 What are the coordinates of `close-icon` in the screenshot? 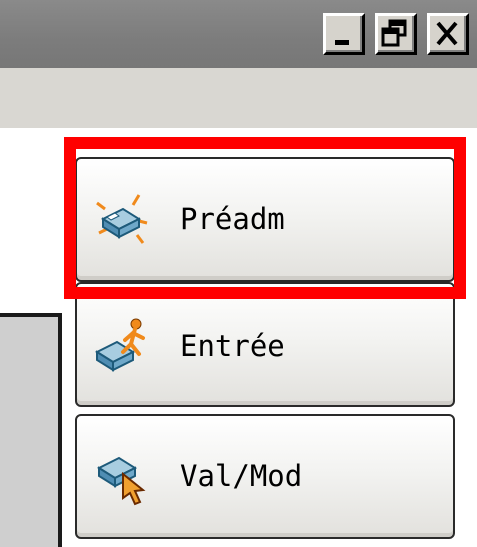 It's located at (447, 33).